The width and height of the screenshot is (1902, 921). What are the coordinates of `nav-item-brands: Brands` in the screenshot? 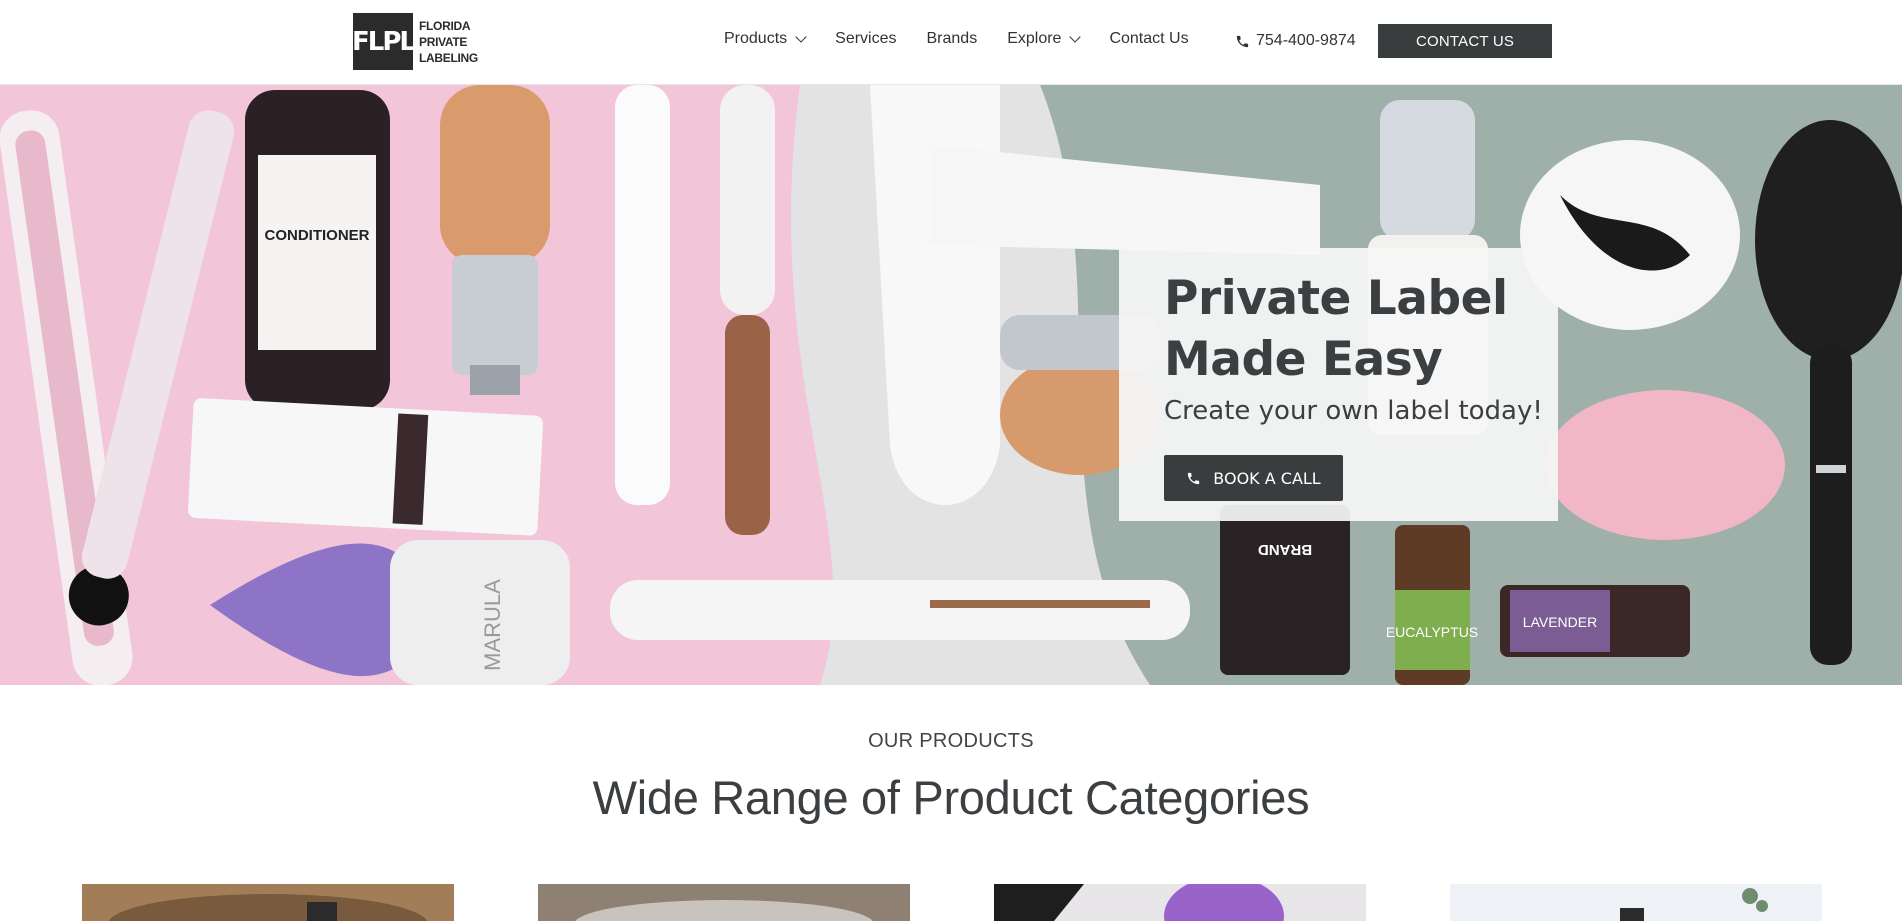 It's located at (952, 39).